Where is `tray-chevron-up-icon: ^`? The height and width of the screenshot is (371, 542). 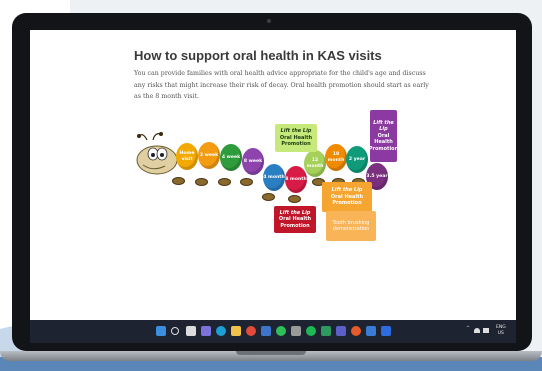
tray-chevron-up-icon: ^ is located at coordinates (468, 329).